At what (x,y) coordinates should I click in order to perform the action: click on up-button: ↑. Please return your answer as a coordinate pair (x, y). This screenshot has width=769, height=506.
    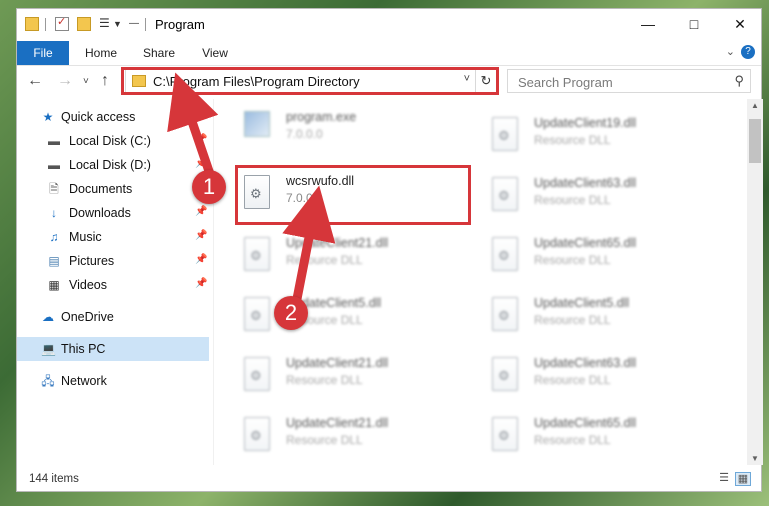
    Looking at the image, I should click on (105, 81).